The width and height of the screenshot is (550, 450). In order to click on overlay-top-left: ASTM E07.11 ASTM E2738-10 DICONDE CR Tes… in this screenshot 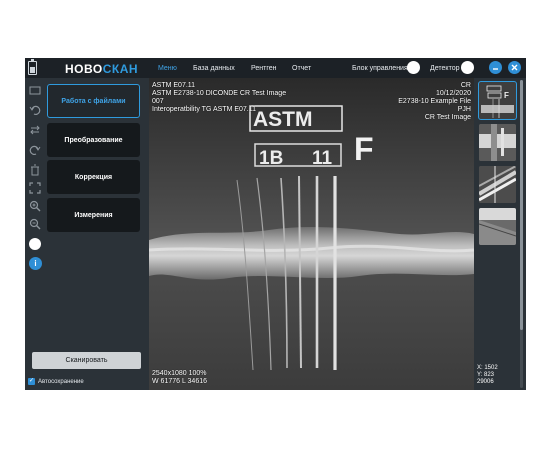, I will do `click(219, 98)`.